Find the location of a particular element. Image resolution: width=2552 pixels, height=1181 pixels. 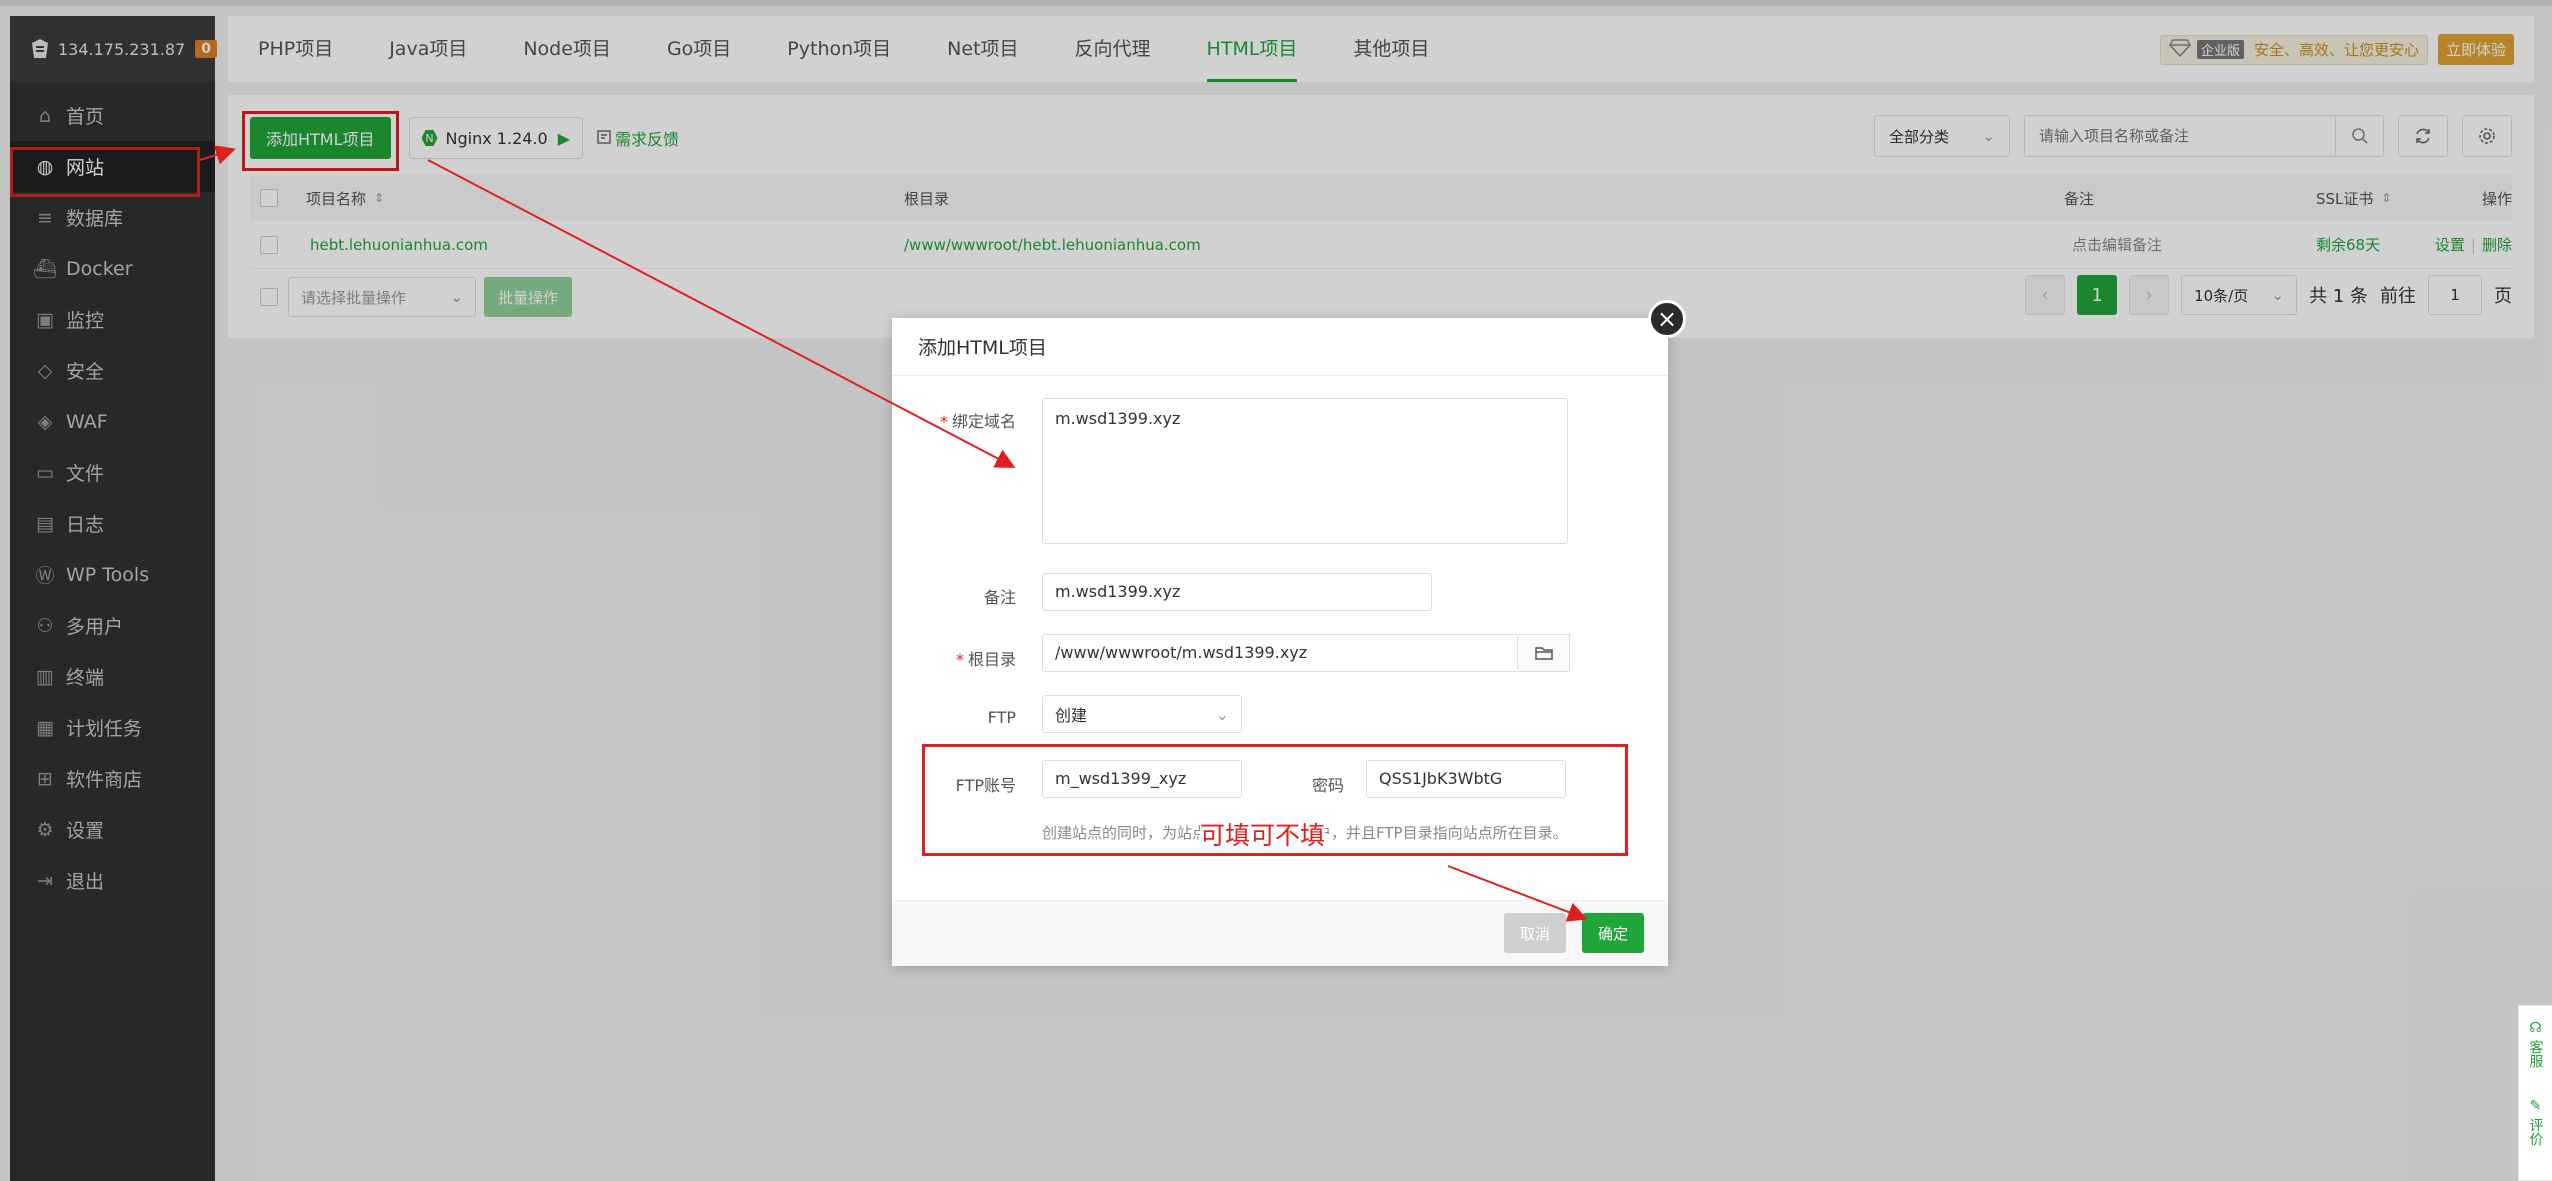

domain-label: * 绑定域名 is located at coordinates (954, 414).